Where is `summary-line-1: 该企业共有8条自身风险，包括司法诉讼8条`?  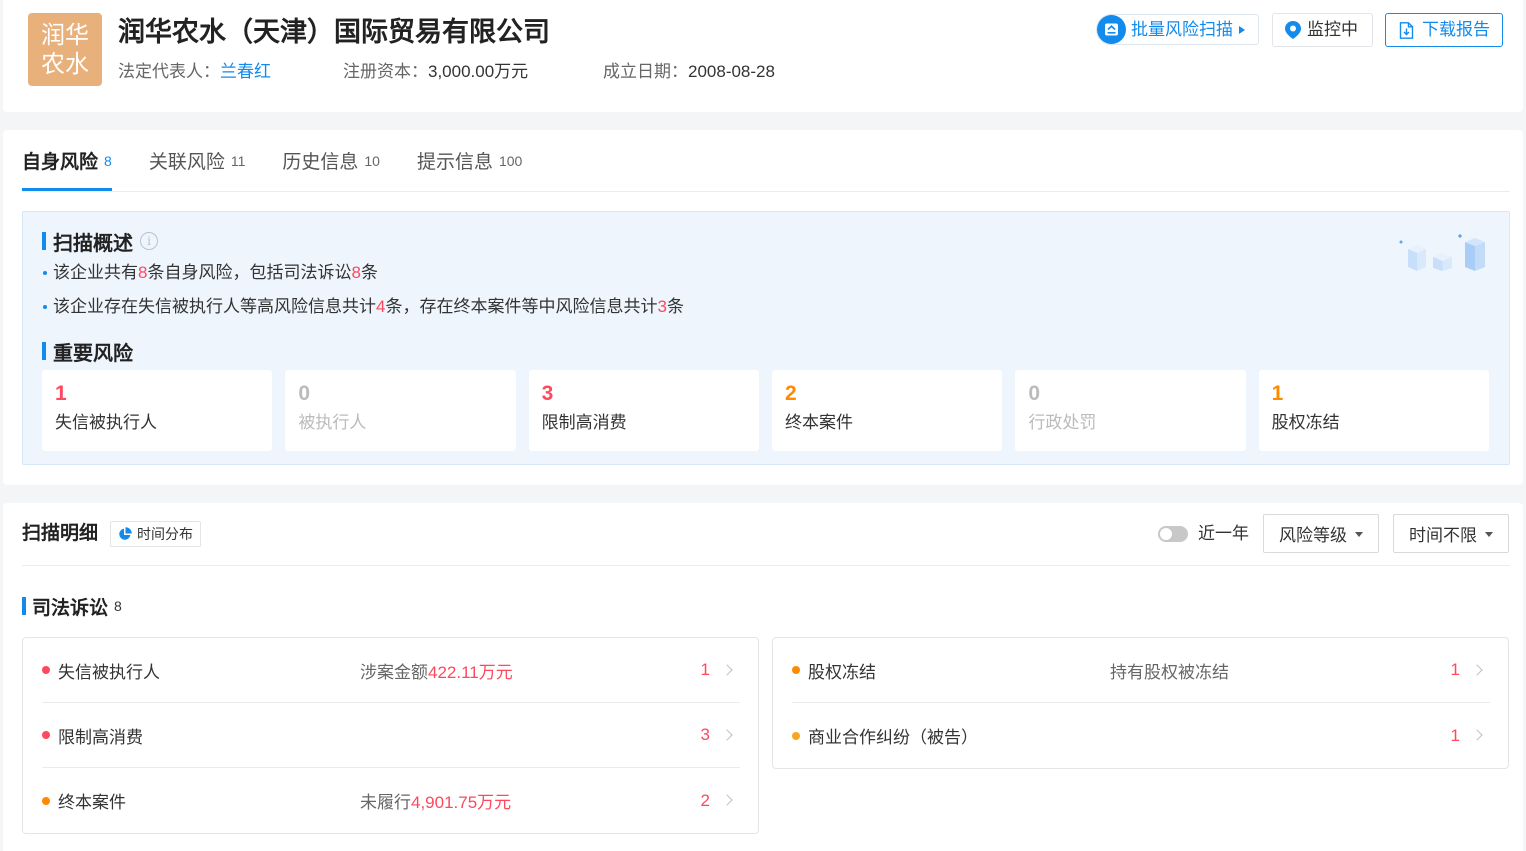 summary-line-1: 该企业共有8条自身风险，包括司法诉讼8条 is located at coordinates (210, 273).